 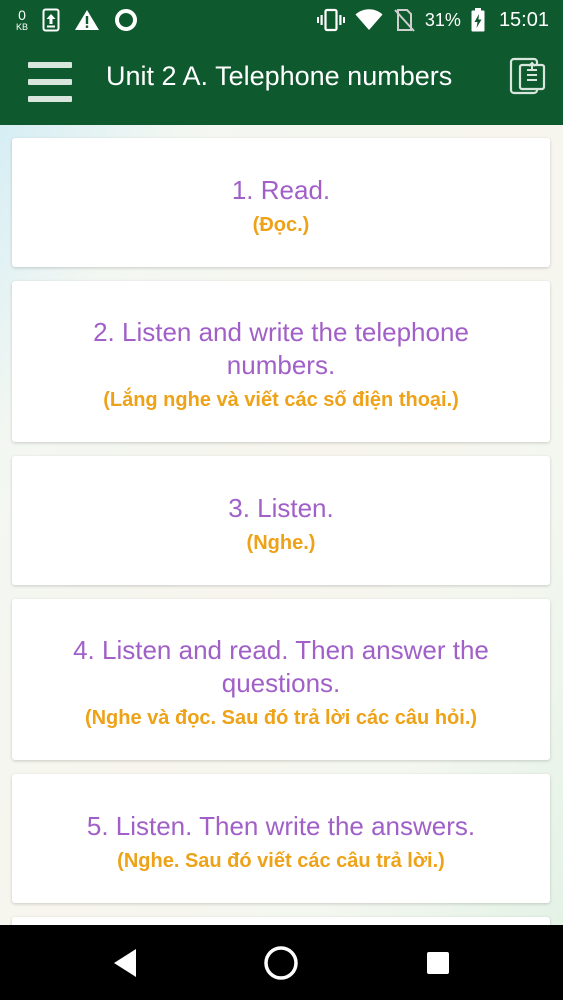 What do you see at coordinates (523, 19) in the screenshot?
I see `clock-time: 15:01` at bounding box center [523, 19].